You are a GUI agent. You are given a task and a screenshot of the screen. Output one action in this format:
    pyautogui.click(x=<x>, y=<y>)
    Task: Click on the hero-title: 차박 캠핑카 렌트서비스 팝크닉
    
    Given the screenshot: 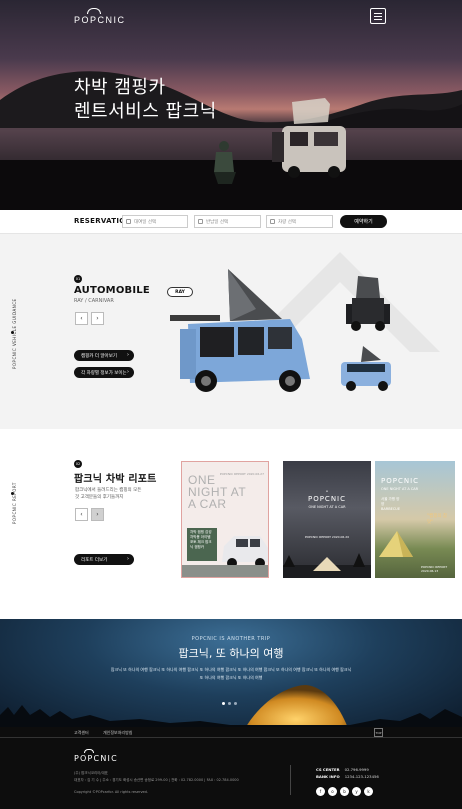 What is the action you would take?
    pyautogui.click(x=145, y=100)
    